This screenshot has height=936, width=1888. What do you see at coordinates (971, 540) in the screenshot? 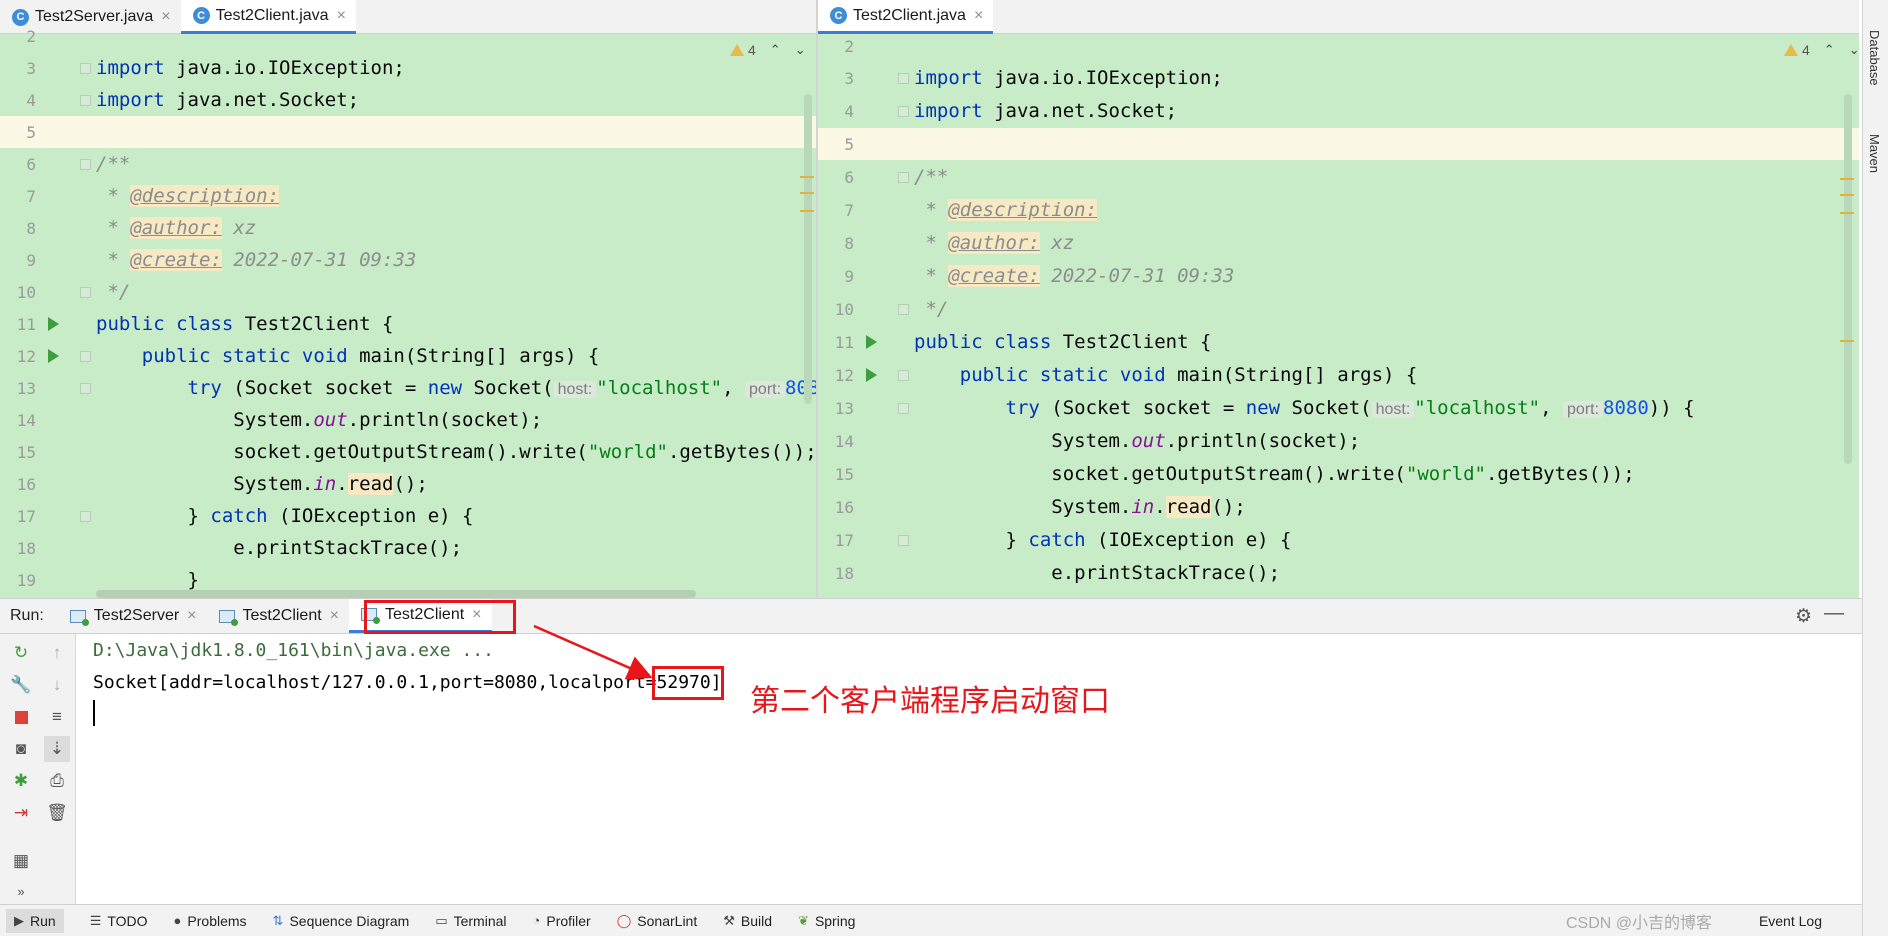
I see `code-token: }` at bounding box center [971, 540].